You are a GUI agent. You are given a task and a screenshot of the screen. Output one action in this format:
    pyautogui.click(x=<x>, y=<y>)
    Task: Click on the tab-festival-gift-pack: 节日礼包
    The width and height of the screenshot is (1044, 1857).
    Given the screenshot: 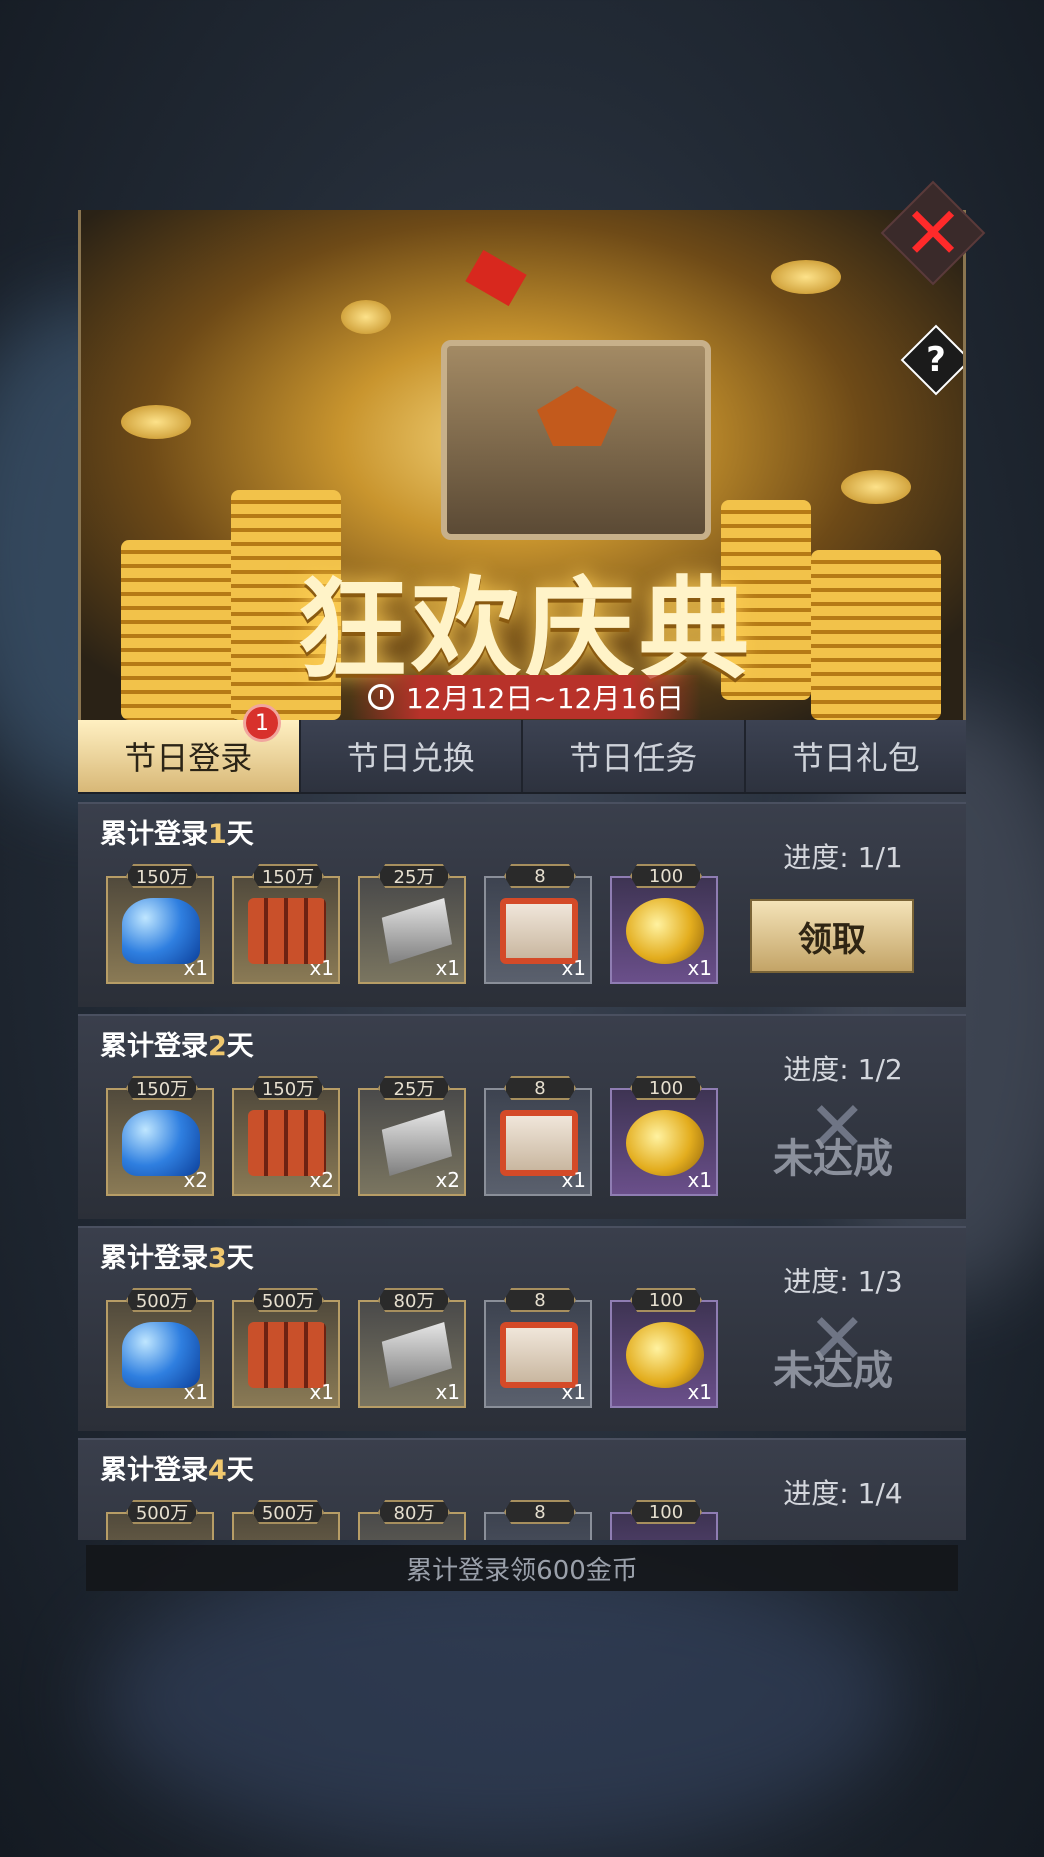 What is the action you would take?
    pyautogui.click(x=856, y=756)
    